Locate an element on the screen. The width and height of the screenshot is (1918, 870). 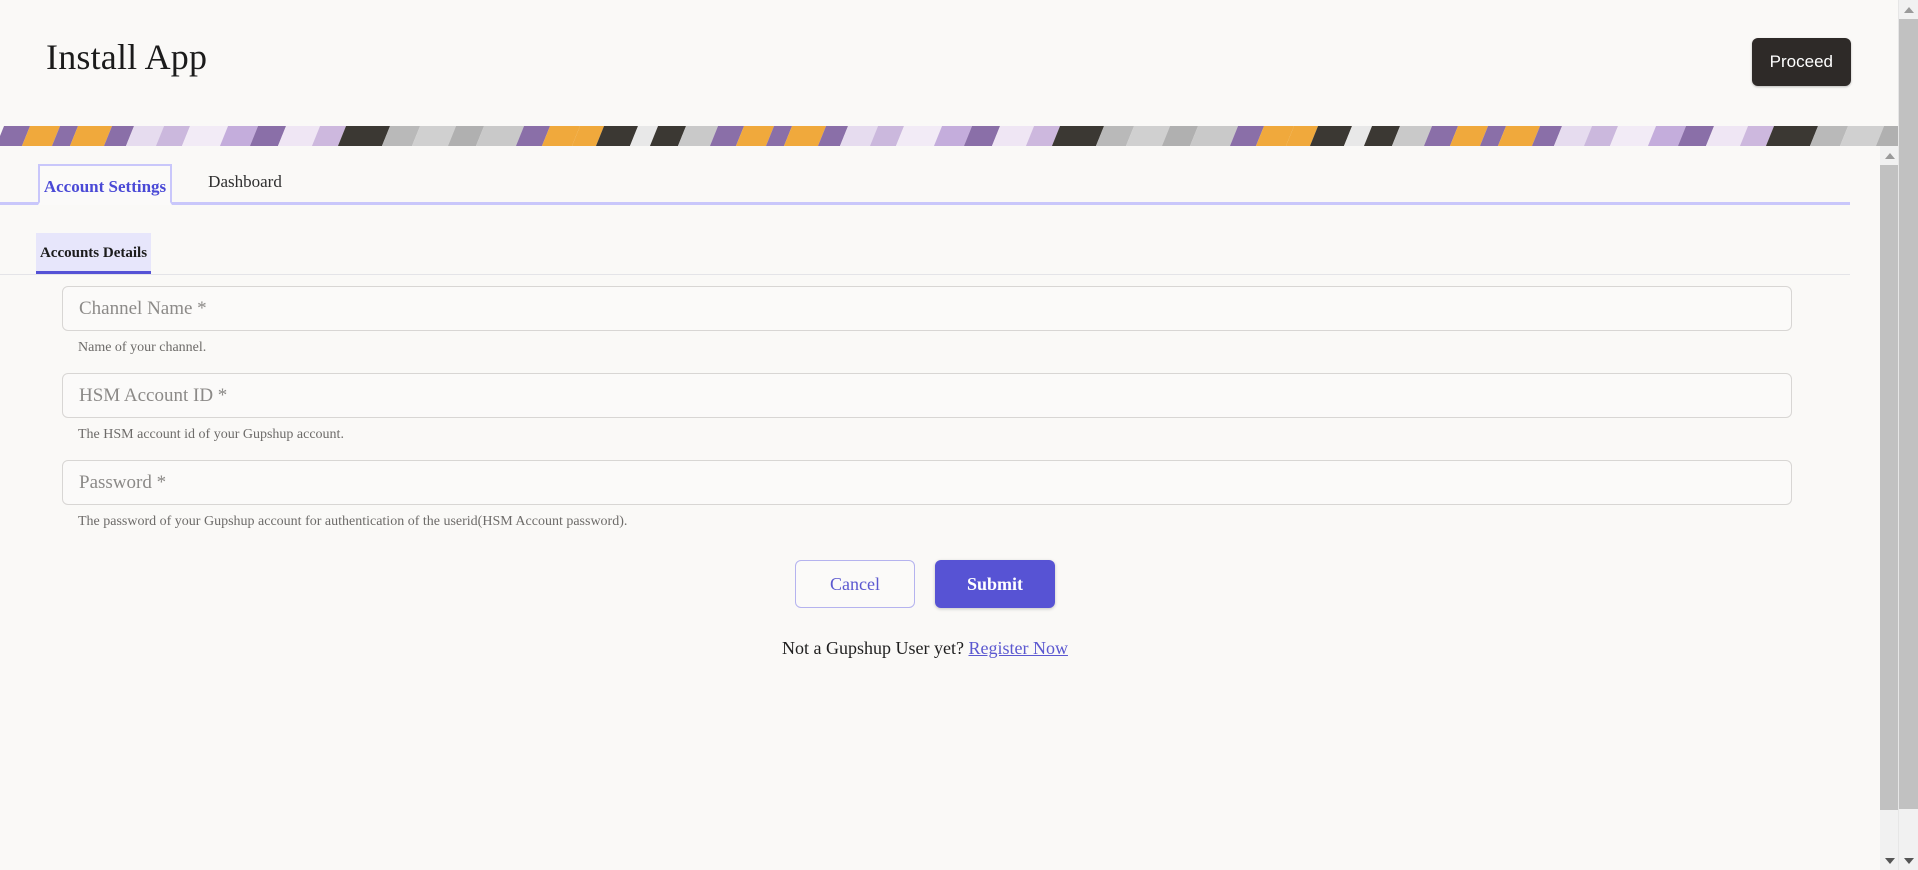
page-title: Install App is located at coordinates (127, 57).